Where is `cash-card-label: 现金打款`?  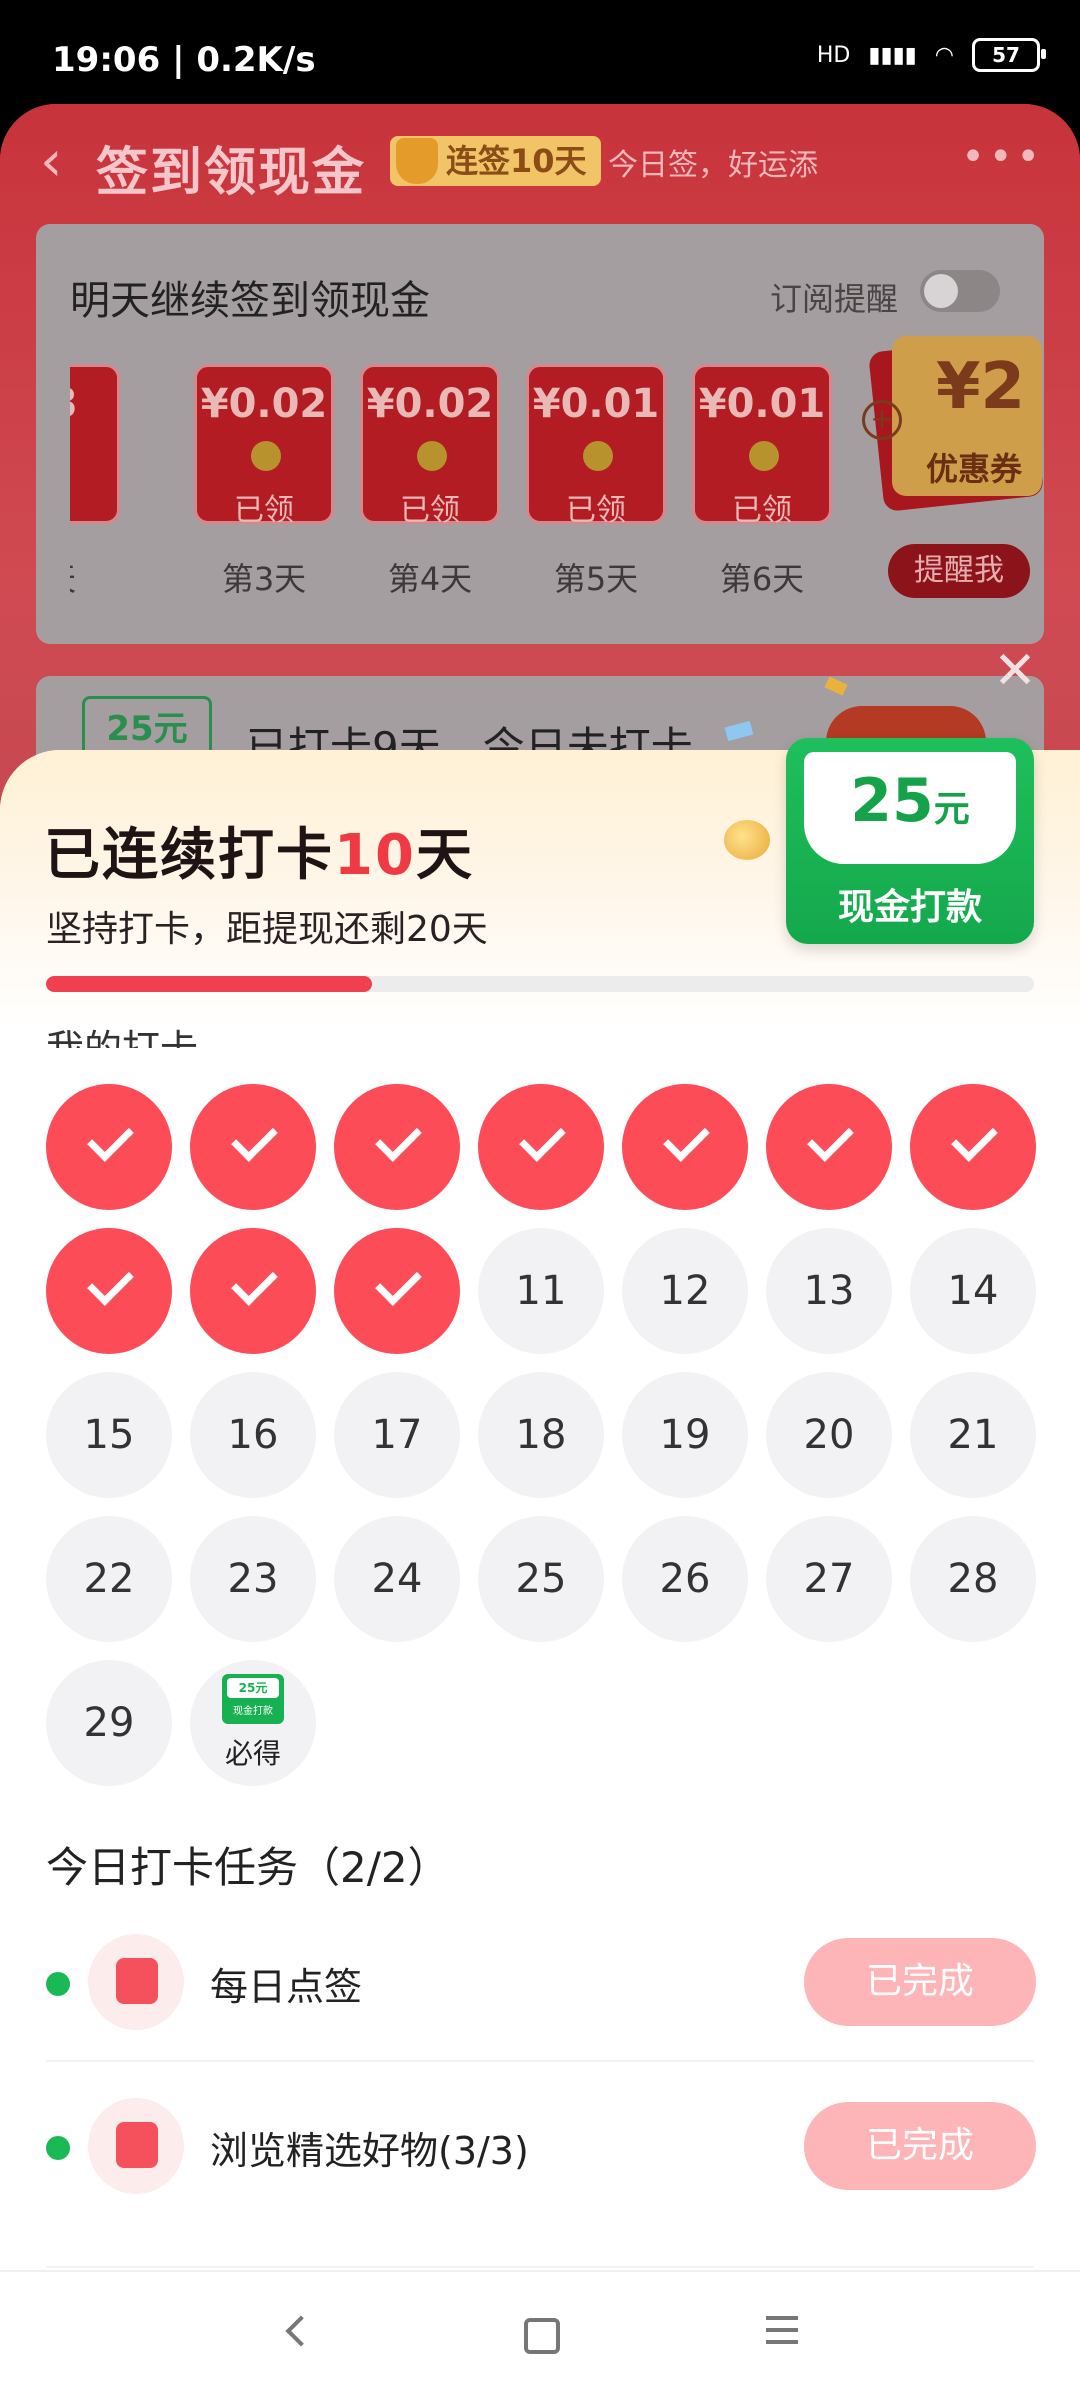
cash-card-label: 现金打款 is located at coordinates (909, 907).